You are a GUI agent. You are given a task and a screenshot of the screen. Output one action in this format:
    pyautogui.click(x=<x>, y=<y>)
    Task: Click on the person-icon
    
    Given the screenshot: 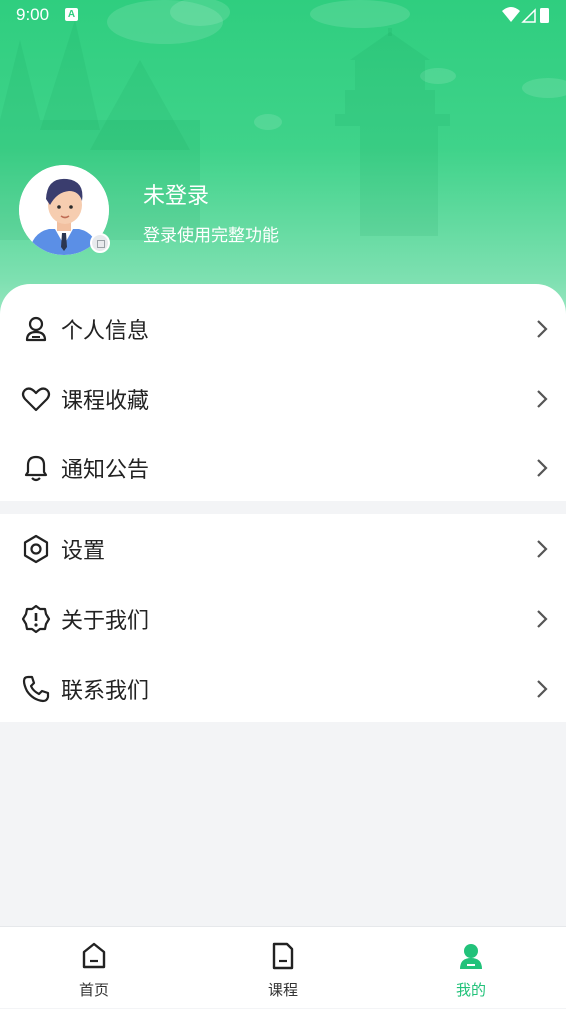 What is the action you would take?
    pyautogui.click(x=36, y=329)
    